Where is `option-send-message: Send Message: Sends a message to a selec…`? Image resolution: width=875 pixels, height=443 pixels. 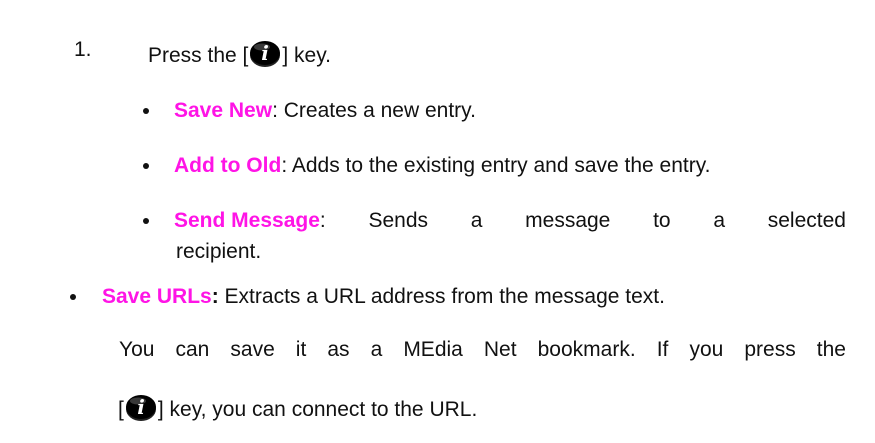
option-send-message: Send Message: Sends a message to a selec… is located at coordinates (510, 221).